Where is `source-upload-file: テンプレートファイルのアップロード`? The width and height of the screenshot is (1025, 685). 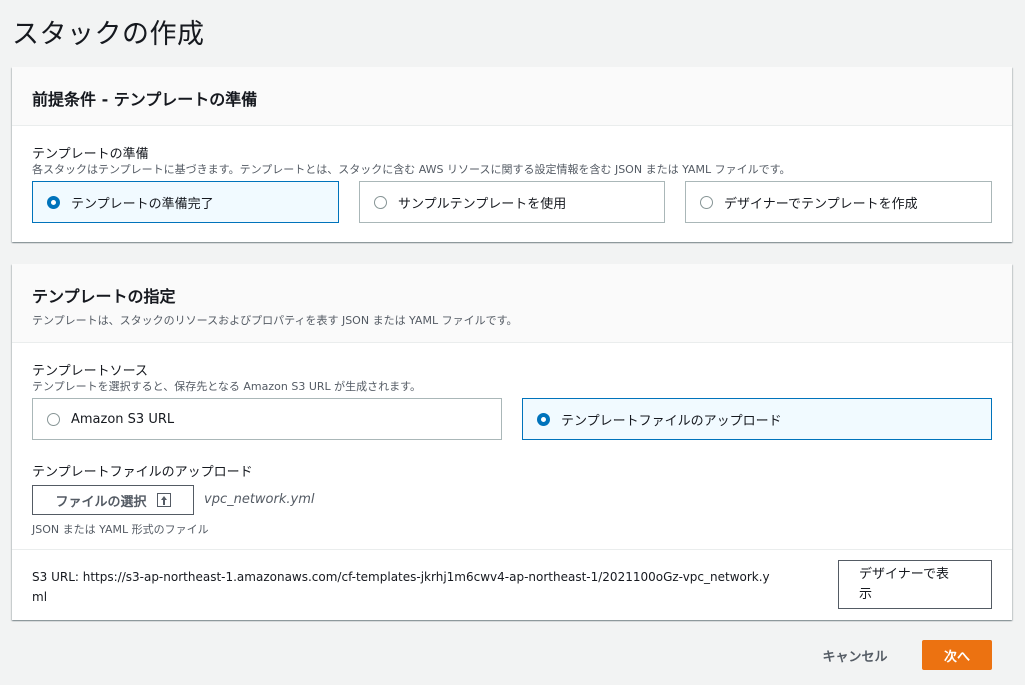 source-upload-file: テンプレートファイルのアップロード is located at coordinates (757, 419).